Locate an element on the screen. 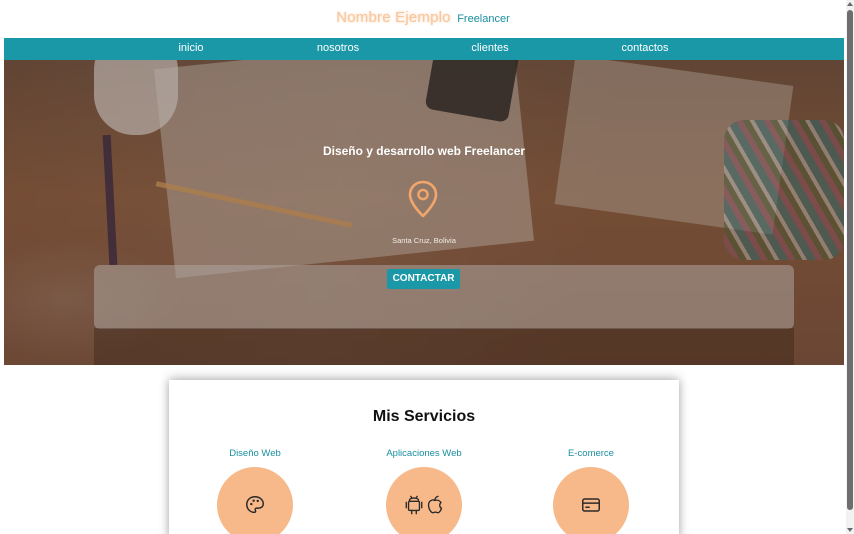 Image resolution: width=854 pixels, height=534 pixels. scroll-thumb is located at coordinates (850, 260).